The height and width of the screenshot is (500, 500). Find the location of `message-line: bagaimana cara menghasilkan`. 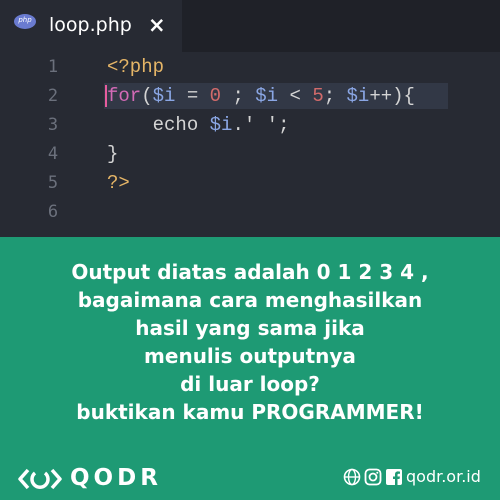

message-line: bagaimana cara menghasilkan is located at coordinates (250, 300).